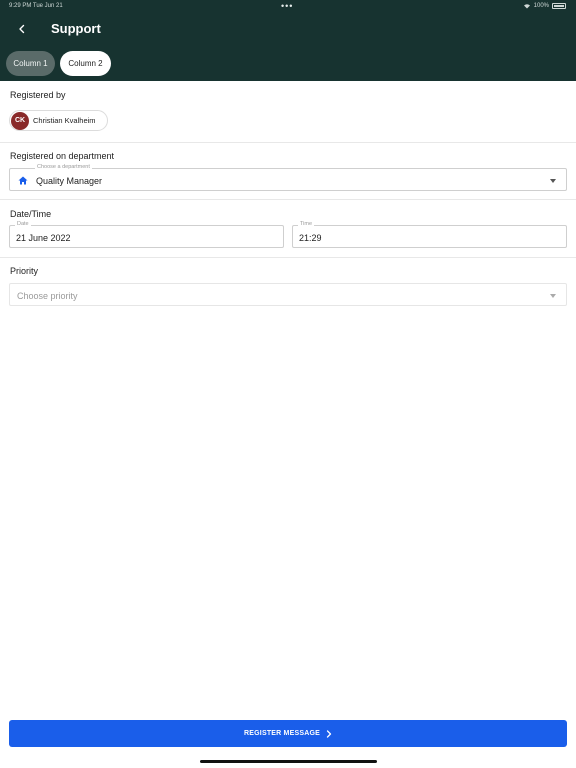  Describe the element at coordinates (23, 180) in the screenshot. I see `home-icon` at that location.